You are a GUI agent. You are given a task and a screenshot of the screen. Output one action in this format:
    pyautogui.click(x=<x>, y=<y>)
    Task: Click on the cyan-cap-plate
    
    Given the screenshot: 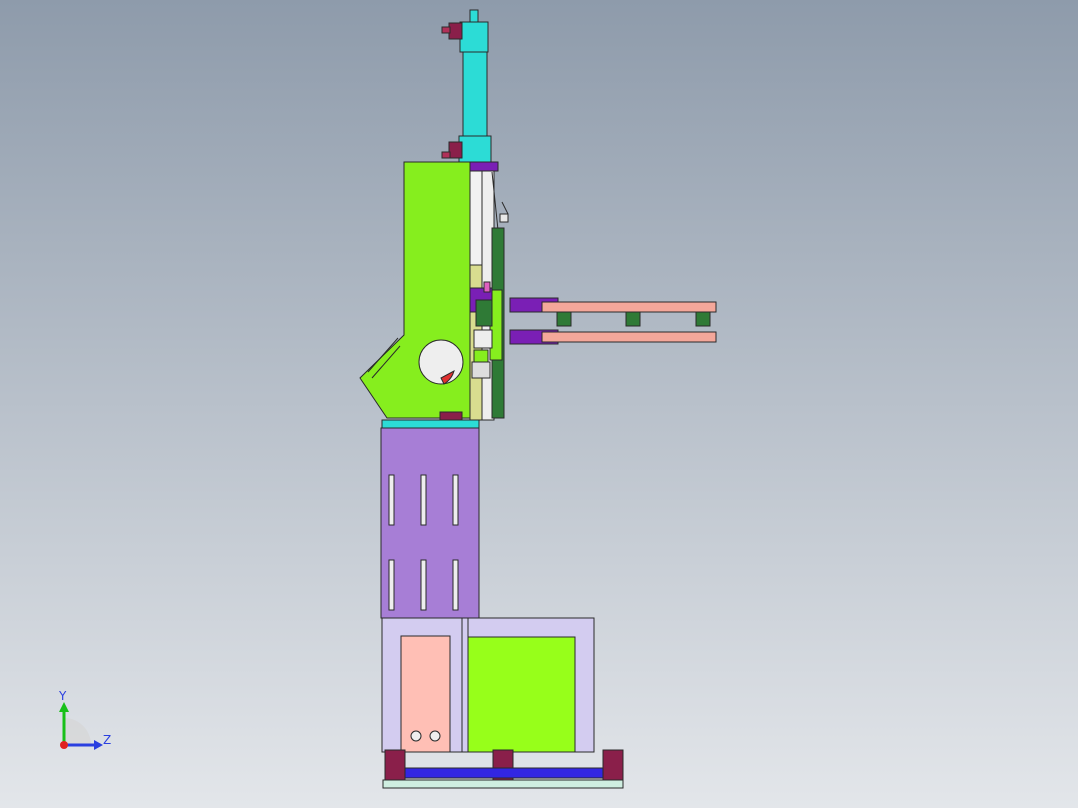 What is the action you would take?
    pyautogui.click(x=430, y=424)
    